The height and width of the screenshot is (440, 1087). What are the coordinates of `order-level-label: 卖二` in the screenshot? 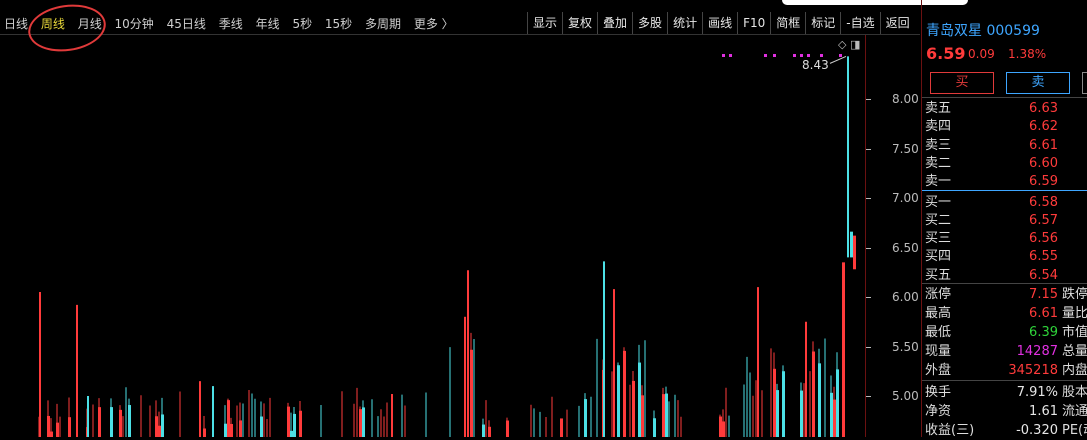 It's located at (938, 163).